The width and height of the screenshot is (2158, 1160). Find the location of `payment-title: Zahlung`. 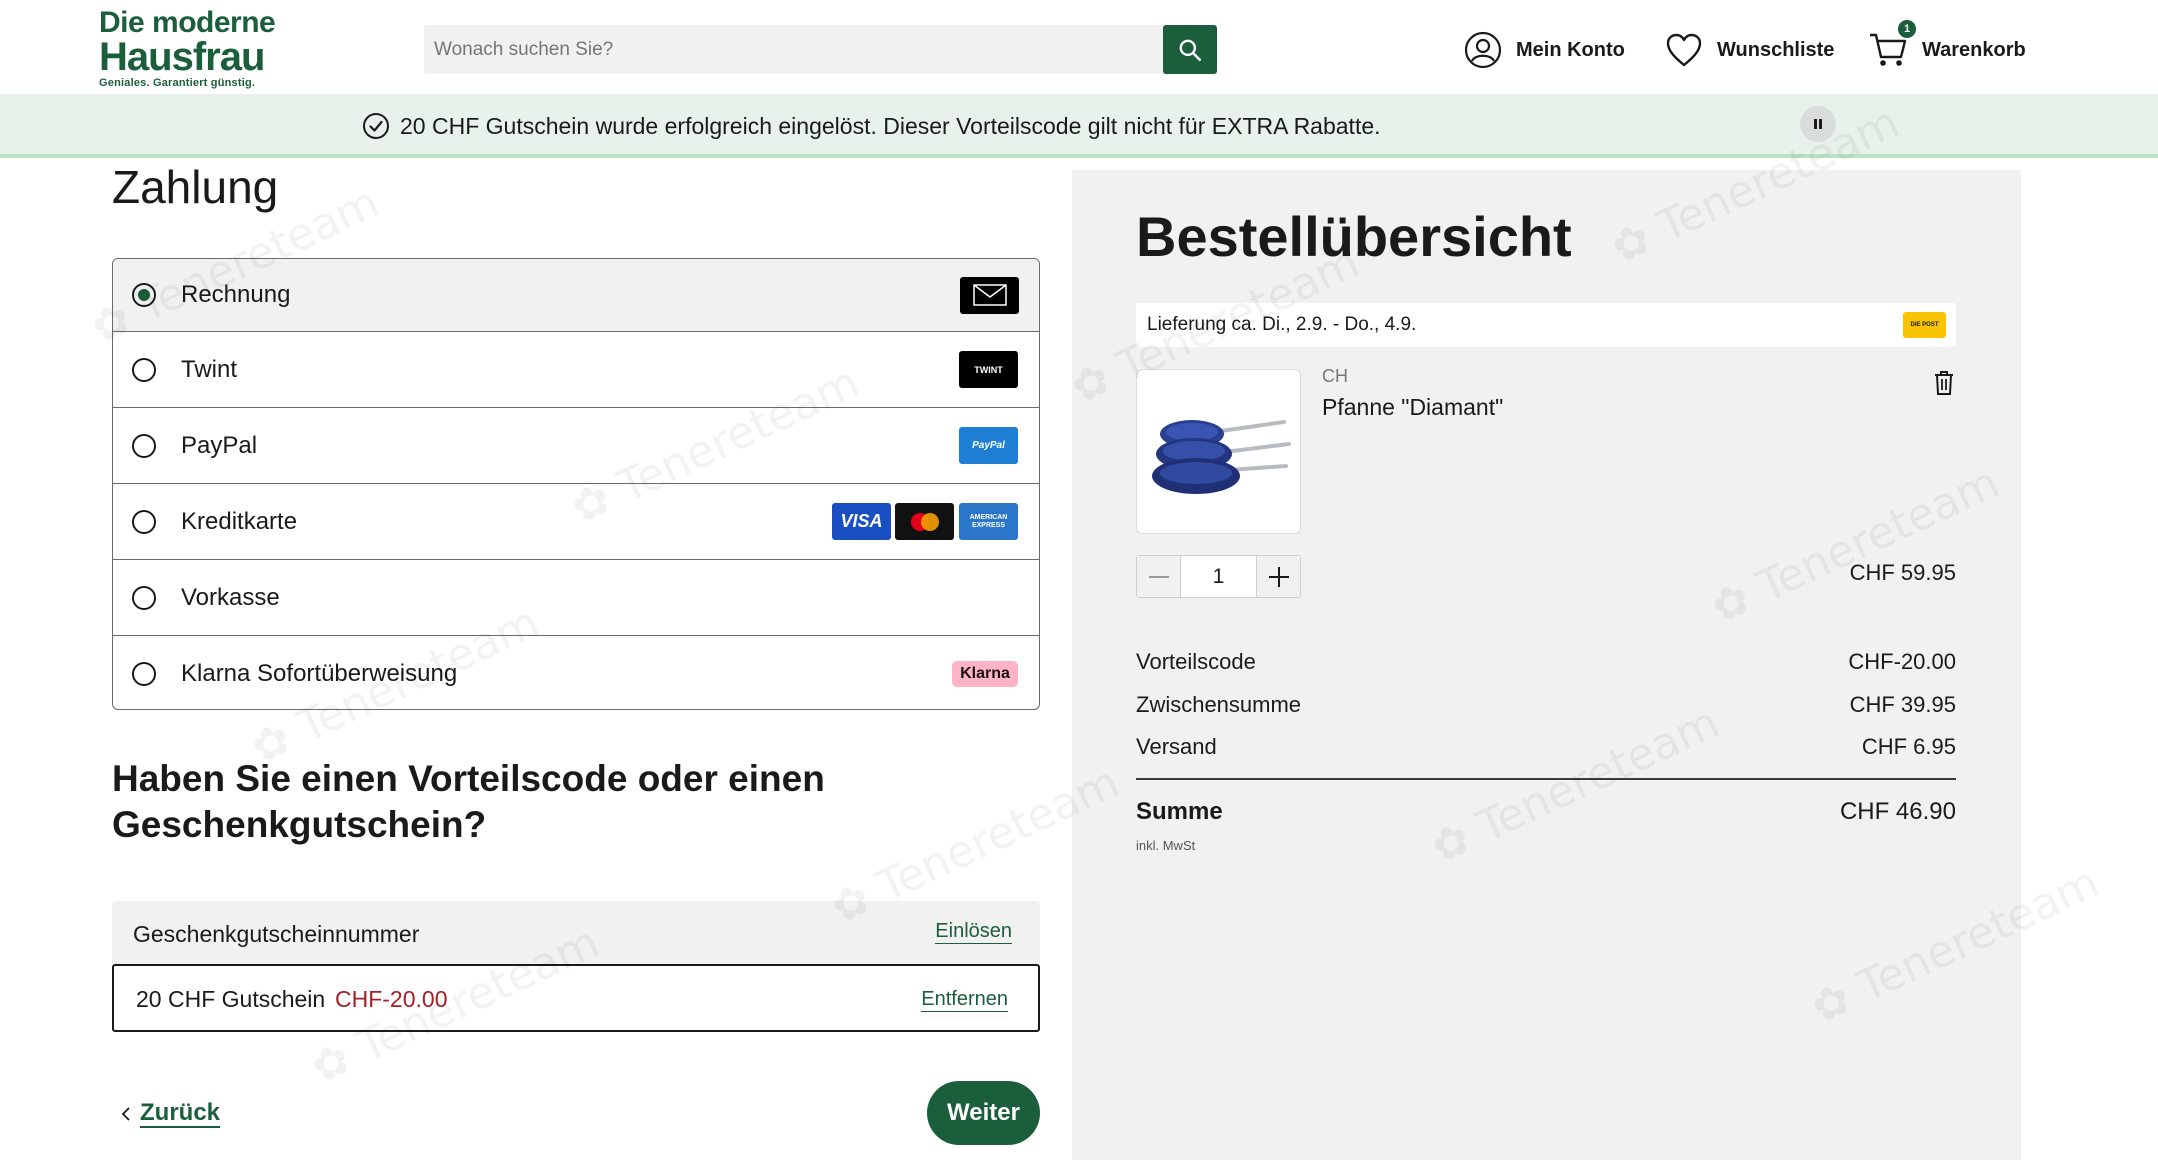

payment-title: Zahlung is located at coordinates (195, 187).